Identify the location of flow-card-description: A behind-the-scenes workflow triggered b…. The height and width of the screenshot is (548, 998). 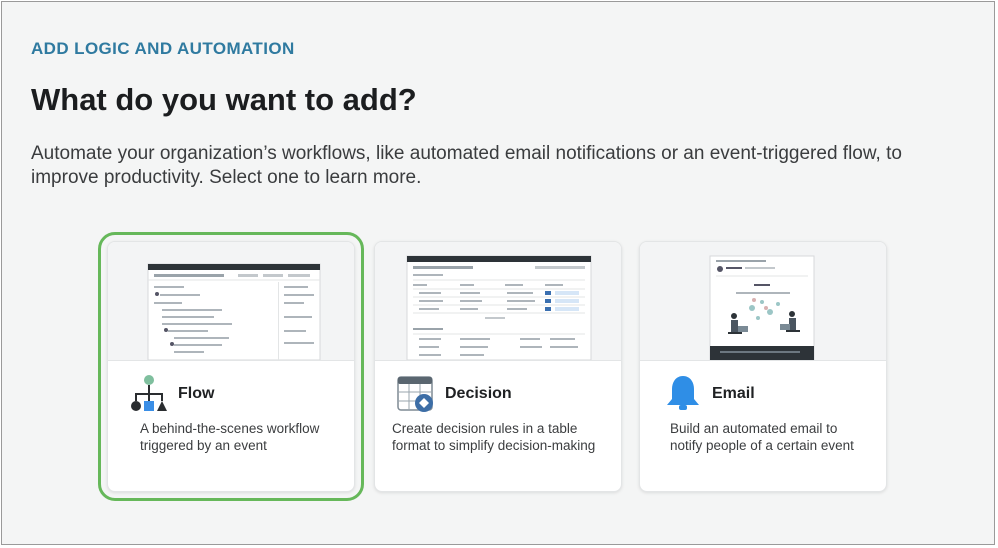
(230, 437).